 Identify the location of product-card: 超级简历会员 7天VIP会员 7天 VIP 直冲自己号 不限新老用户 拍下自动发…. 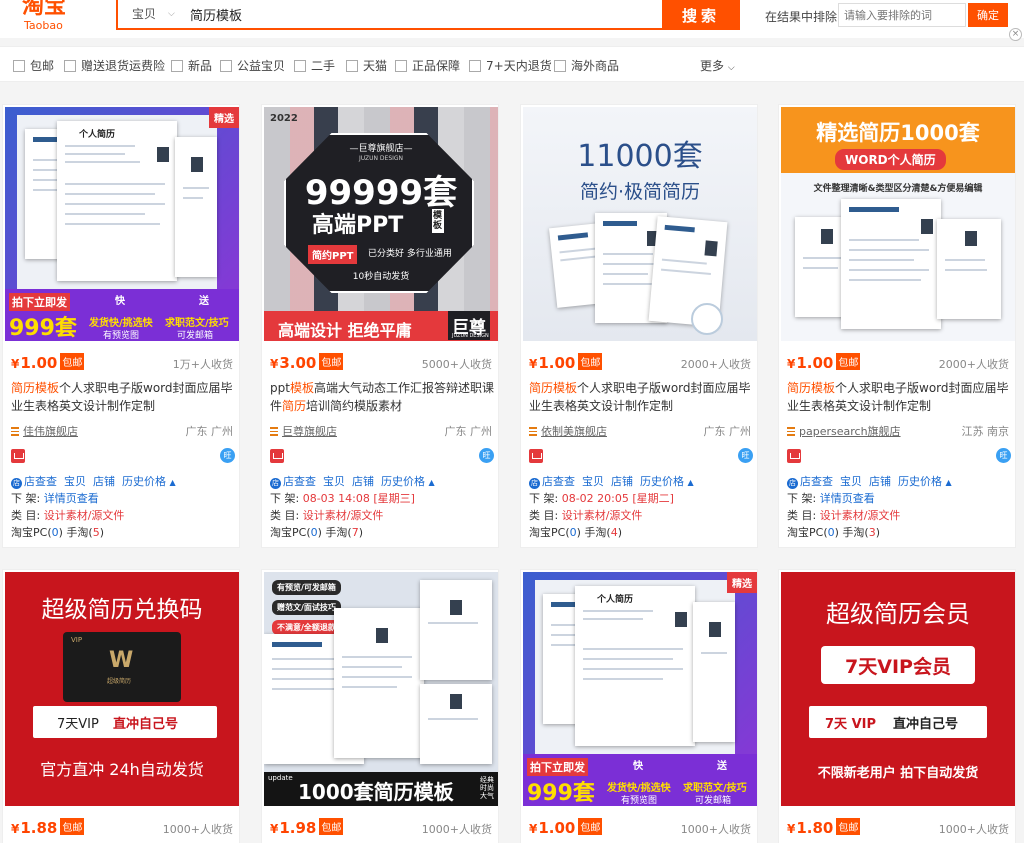
(897, 706).